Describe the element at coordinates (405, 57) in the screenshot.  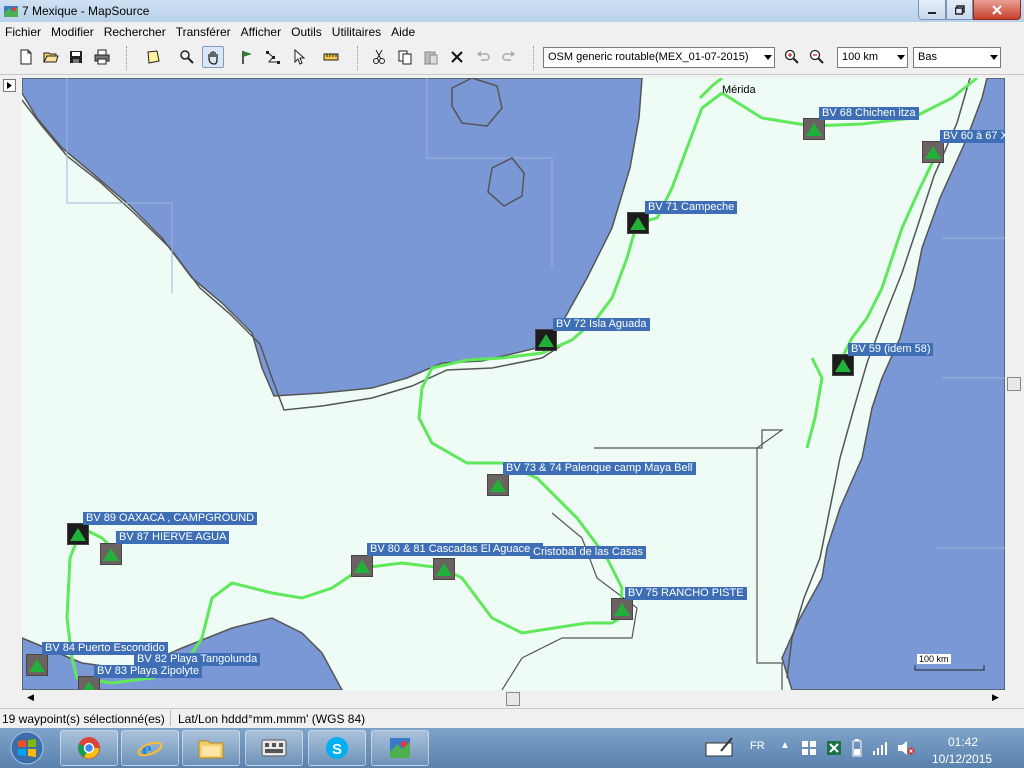
I see `copy-button` at that location.